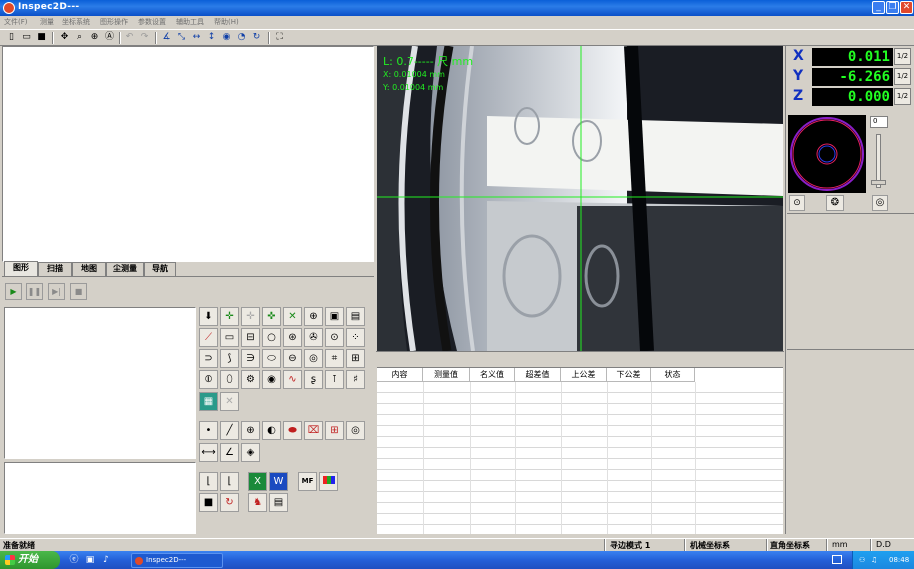 The height and width of the screenshot is (569, 914). What do you see at coordinates (673, 375) in the screenshot?
I see `col-status: 状态` at bounding box center [673, 375].